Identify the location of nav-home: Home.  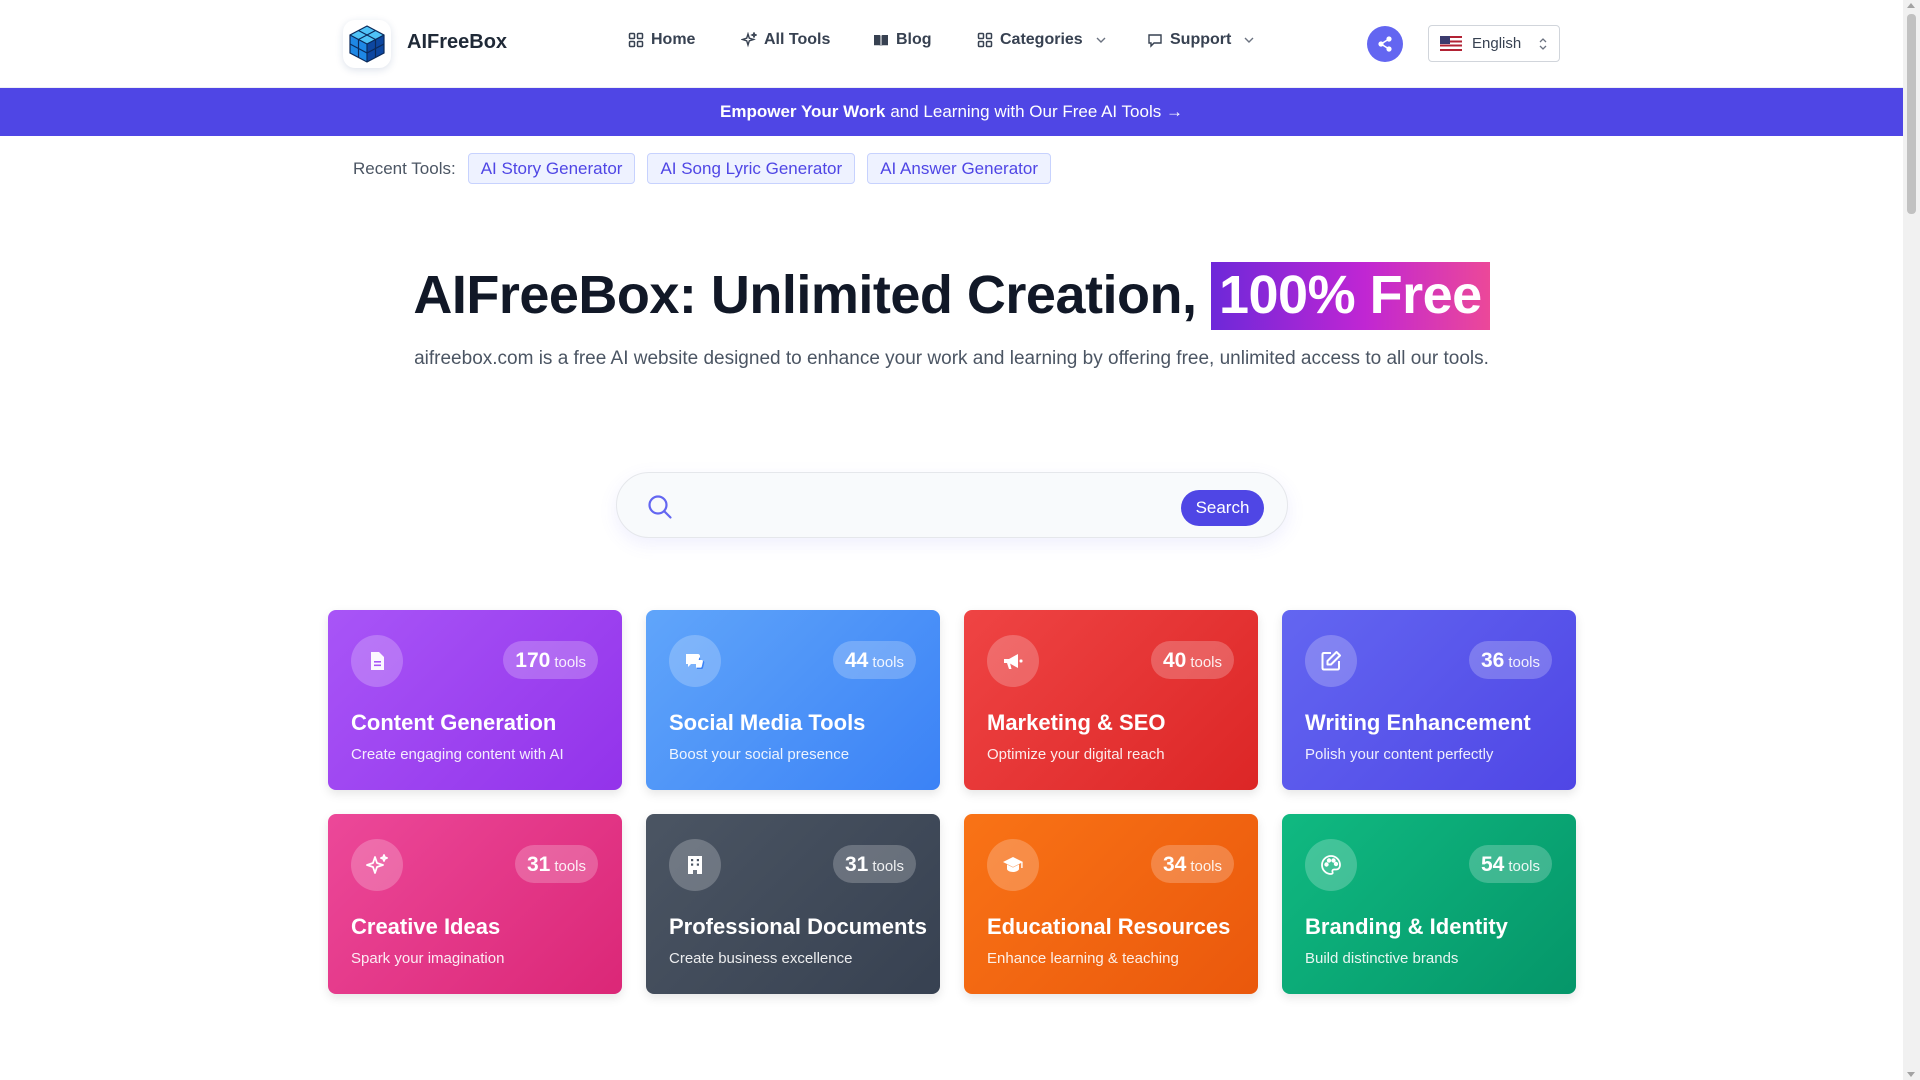
(661, 40).